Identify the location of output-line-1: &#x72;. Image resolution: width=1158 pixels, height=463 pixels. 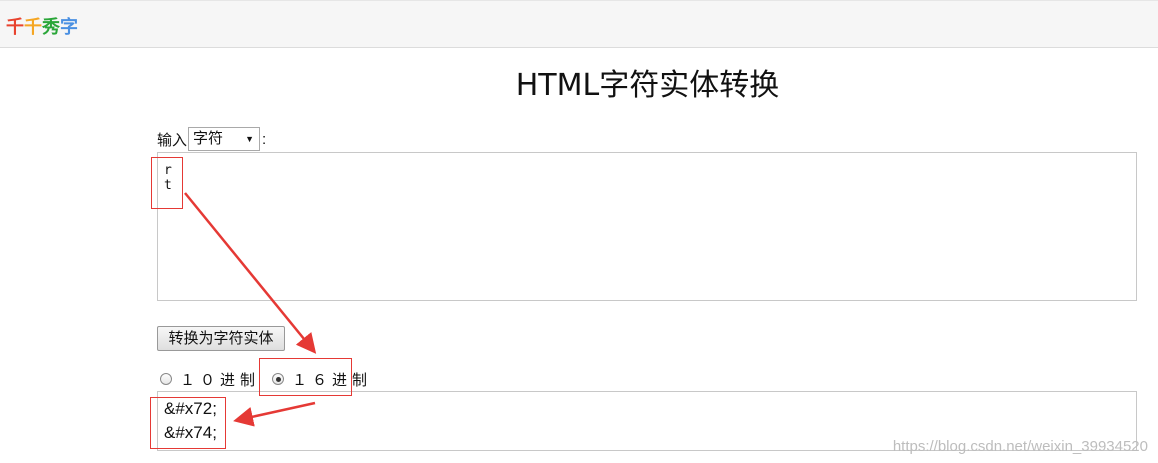
(190, 408).